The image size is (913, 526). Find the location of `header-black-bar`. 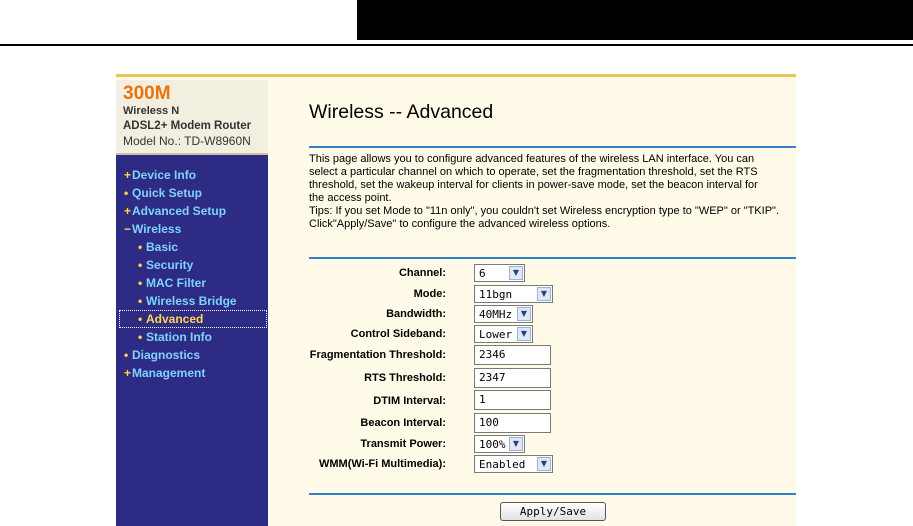

header-black-bar is located at coordinates (635, 20).